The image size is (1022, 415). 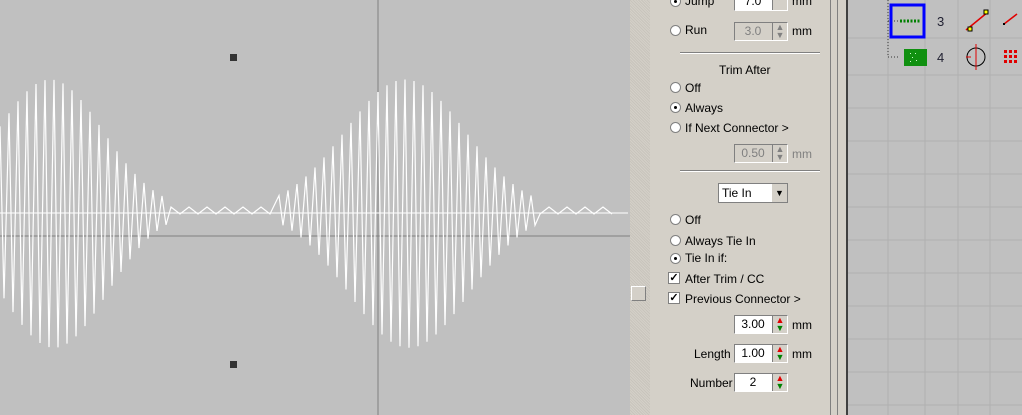 What do you see at coordinates (761, 382) in the screenshot?
I see `number-spinner: 2 ▲ ▼` at bounding box center [761, 382].